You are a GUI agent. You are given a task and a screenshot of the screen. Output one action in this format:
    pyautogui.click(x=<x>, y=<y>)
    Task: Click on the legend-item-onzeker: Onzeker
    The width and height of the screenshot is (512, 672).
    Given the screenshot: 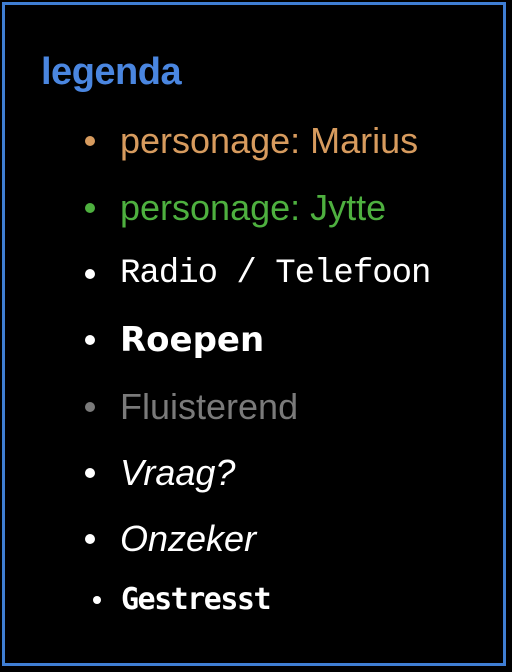 What is the action you would take?
    pyautogui.click(x=170, y=539)
    